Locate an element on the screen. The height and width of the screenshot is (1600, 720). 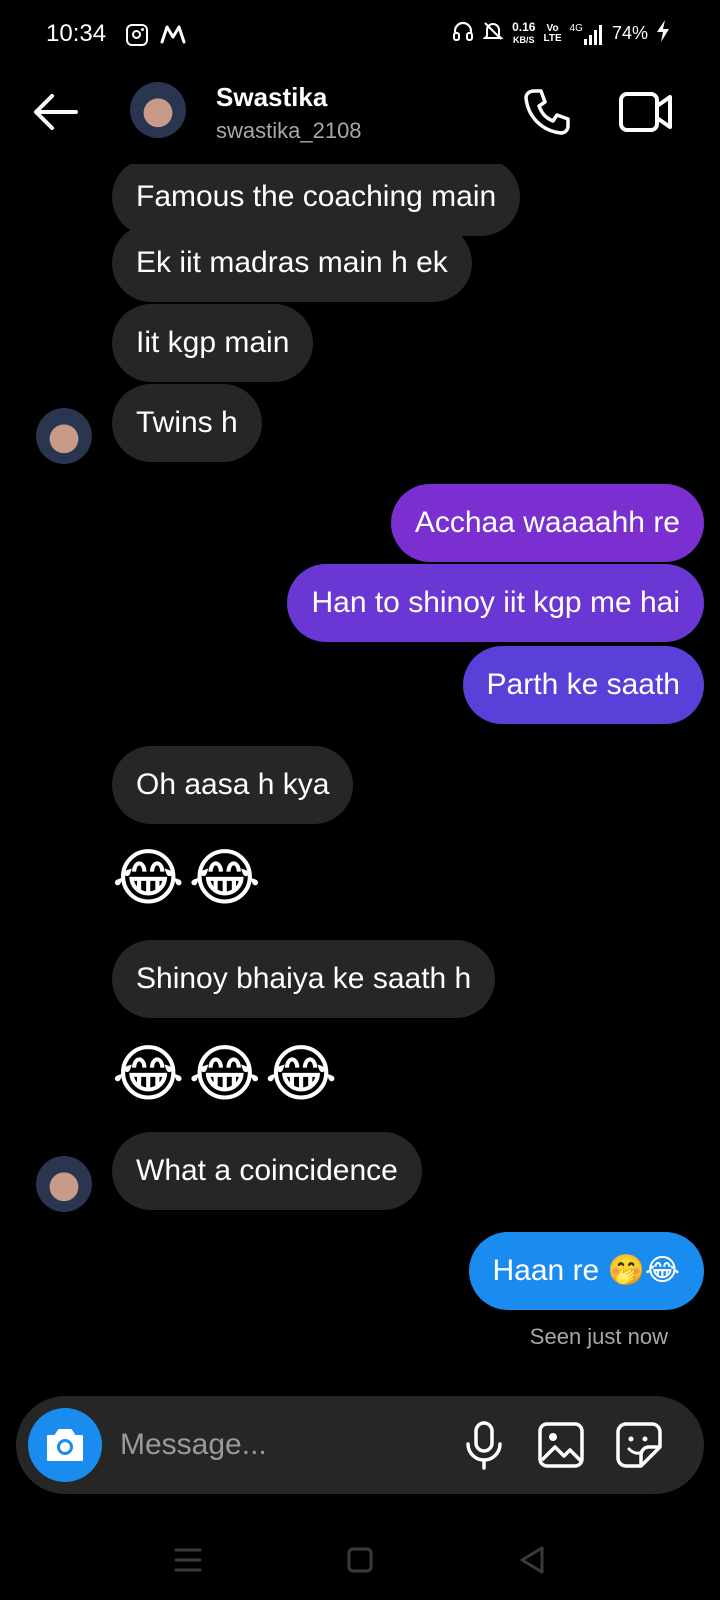
video-camera-icon is located at coordinates (645, 112).